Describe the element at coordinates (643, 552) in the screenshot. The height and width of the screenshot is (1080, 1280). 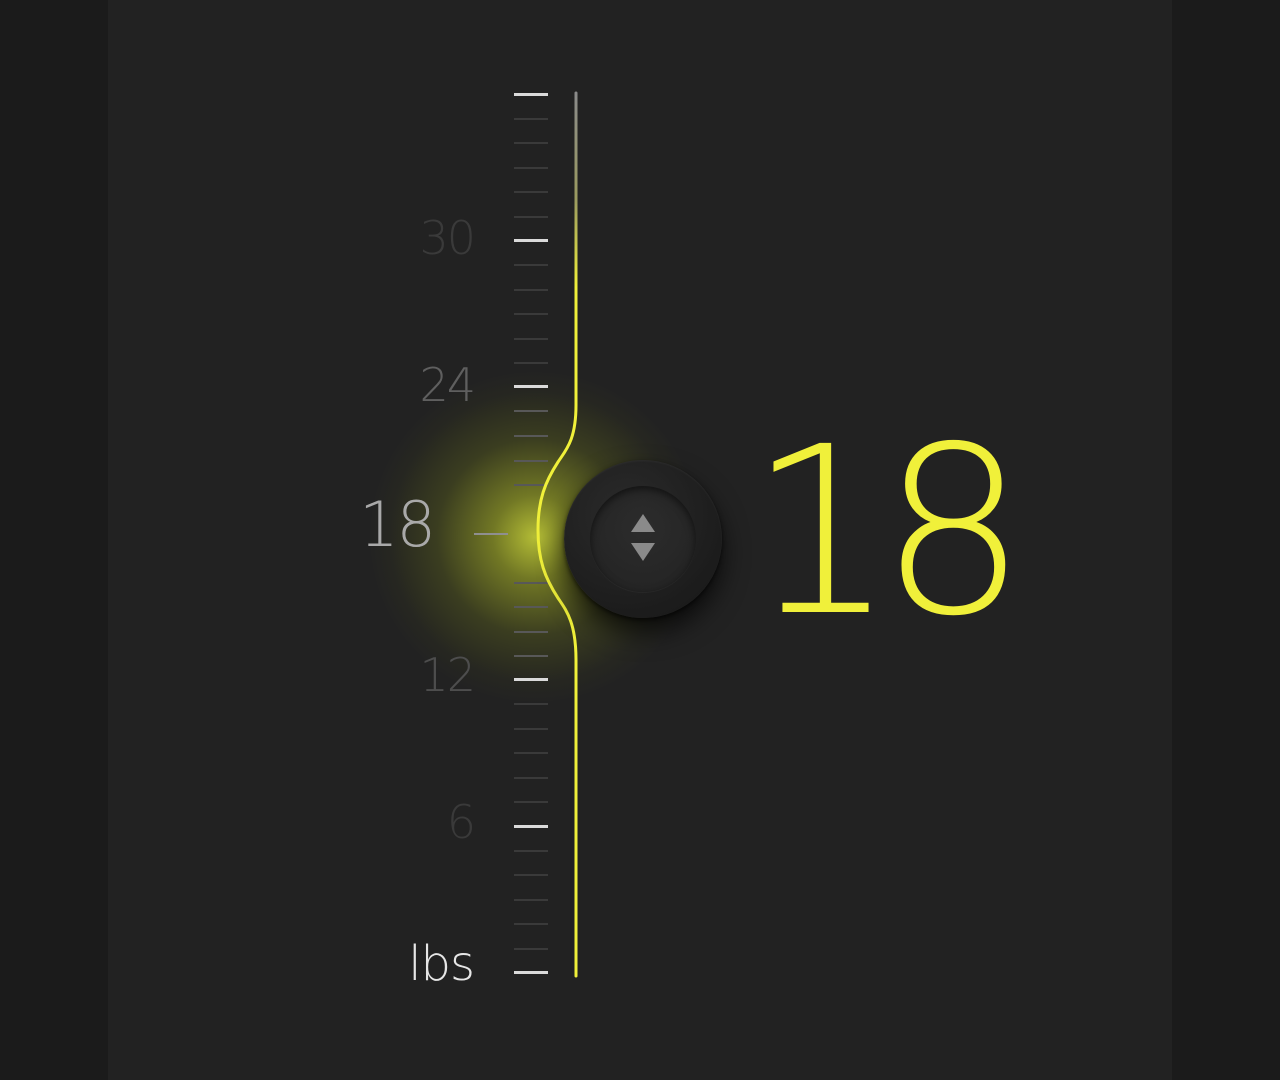
I see `arrow-down-icon` at that location.